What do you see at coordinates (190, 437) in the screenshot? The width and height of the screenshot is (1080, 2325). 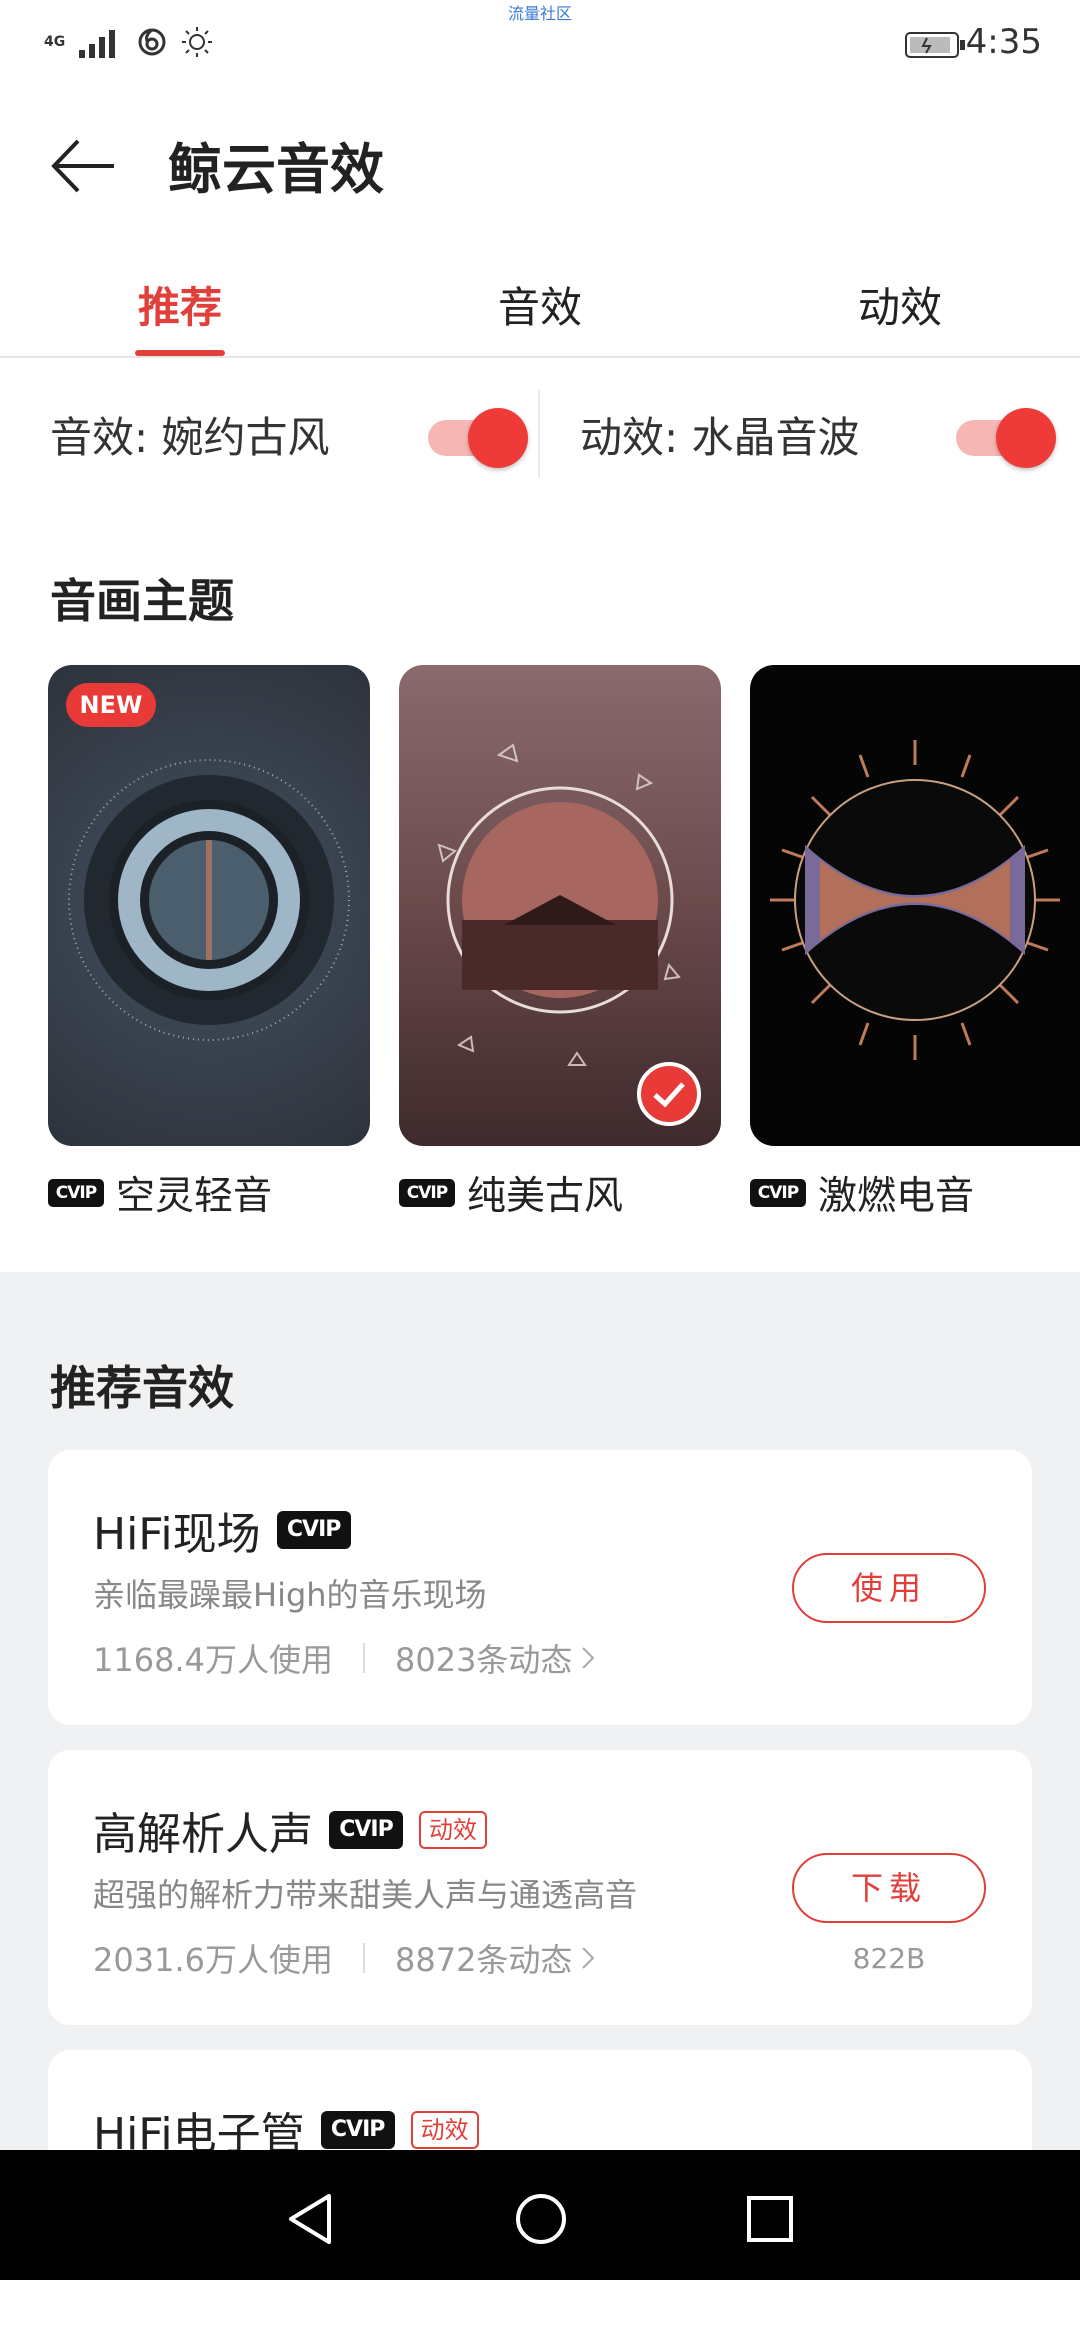 I see `sound-effect-label: 音效: 婉约古风` at bounding box center [190, 437].